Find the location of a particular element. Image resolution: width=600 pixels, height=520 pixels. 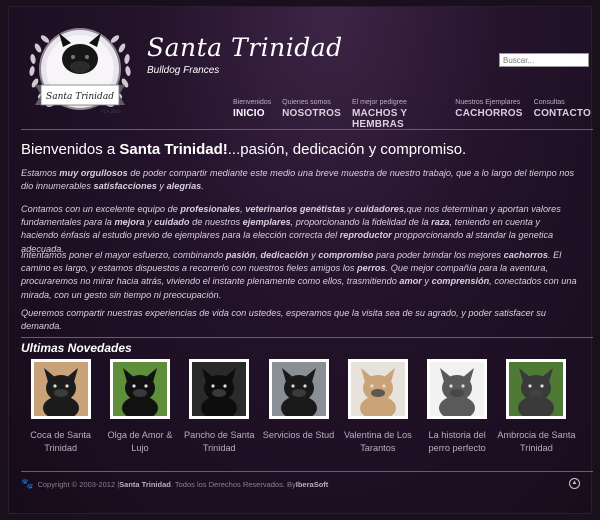

header-divider is located at coordinates (307, 129).